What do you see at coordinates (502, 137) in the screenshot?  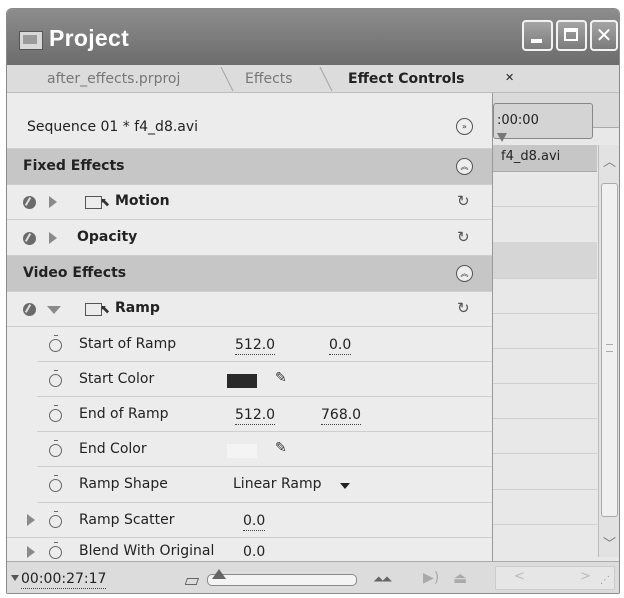 I see `current-time-indicator-icon` at bounding box center [502, 137].